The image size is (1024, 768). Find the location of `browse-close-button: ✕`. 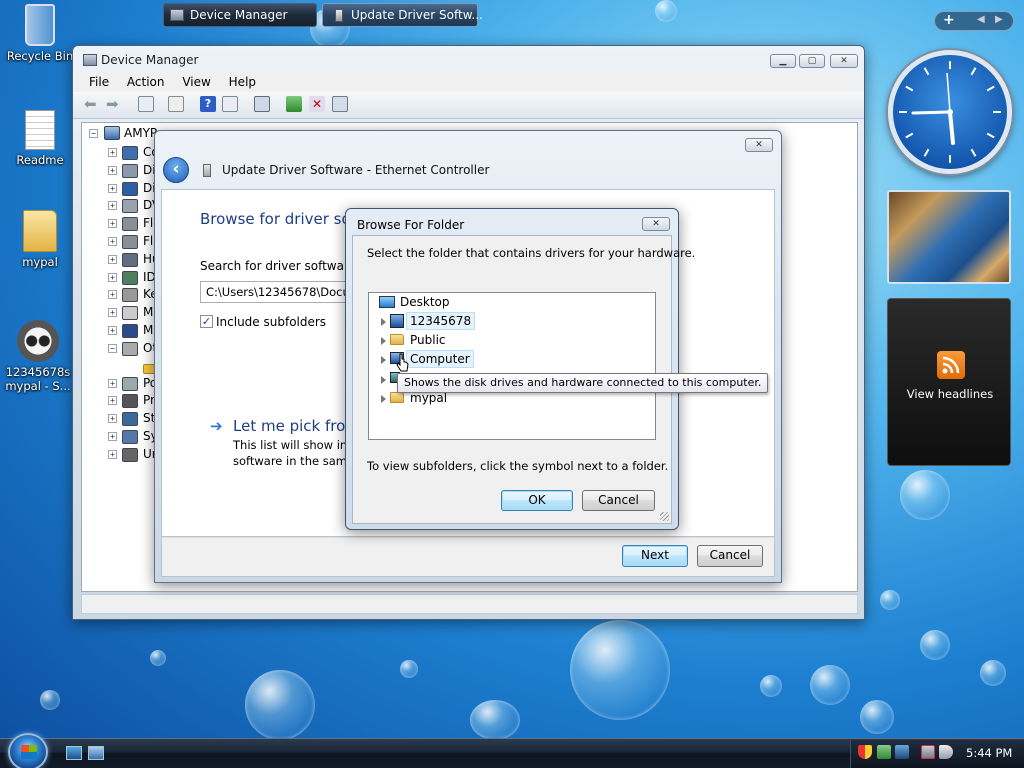

browse-close-button: ✕ is located at coordinates (656, 224).